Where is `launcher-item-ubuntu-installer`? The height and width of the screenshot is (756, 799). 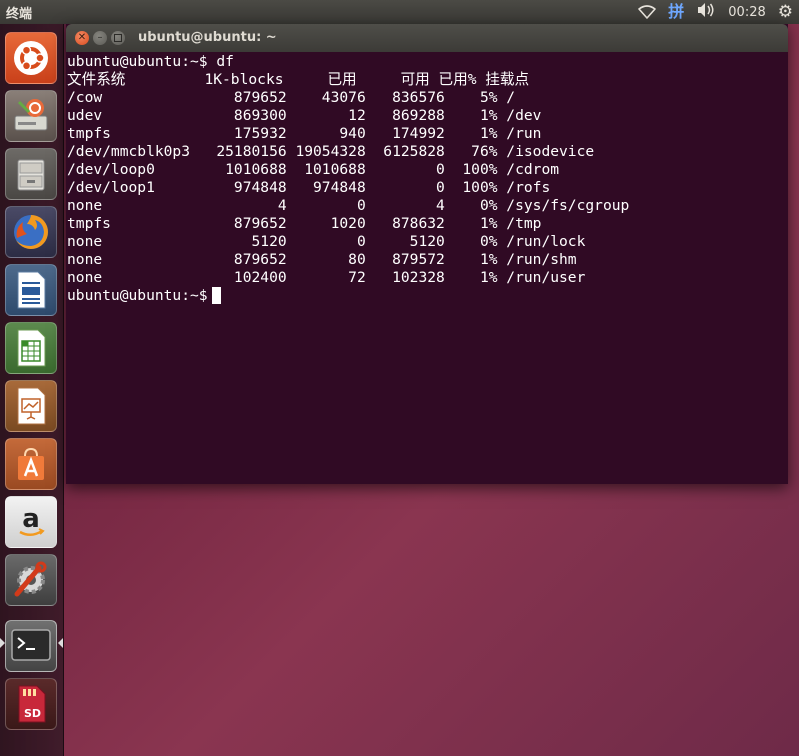
launcher-item-ubuntu-installer is located at coordinates (31, 116).